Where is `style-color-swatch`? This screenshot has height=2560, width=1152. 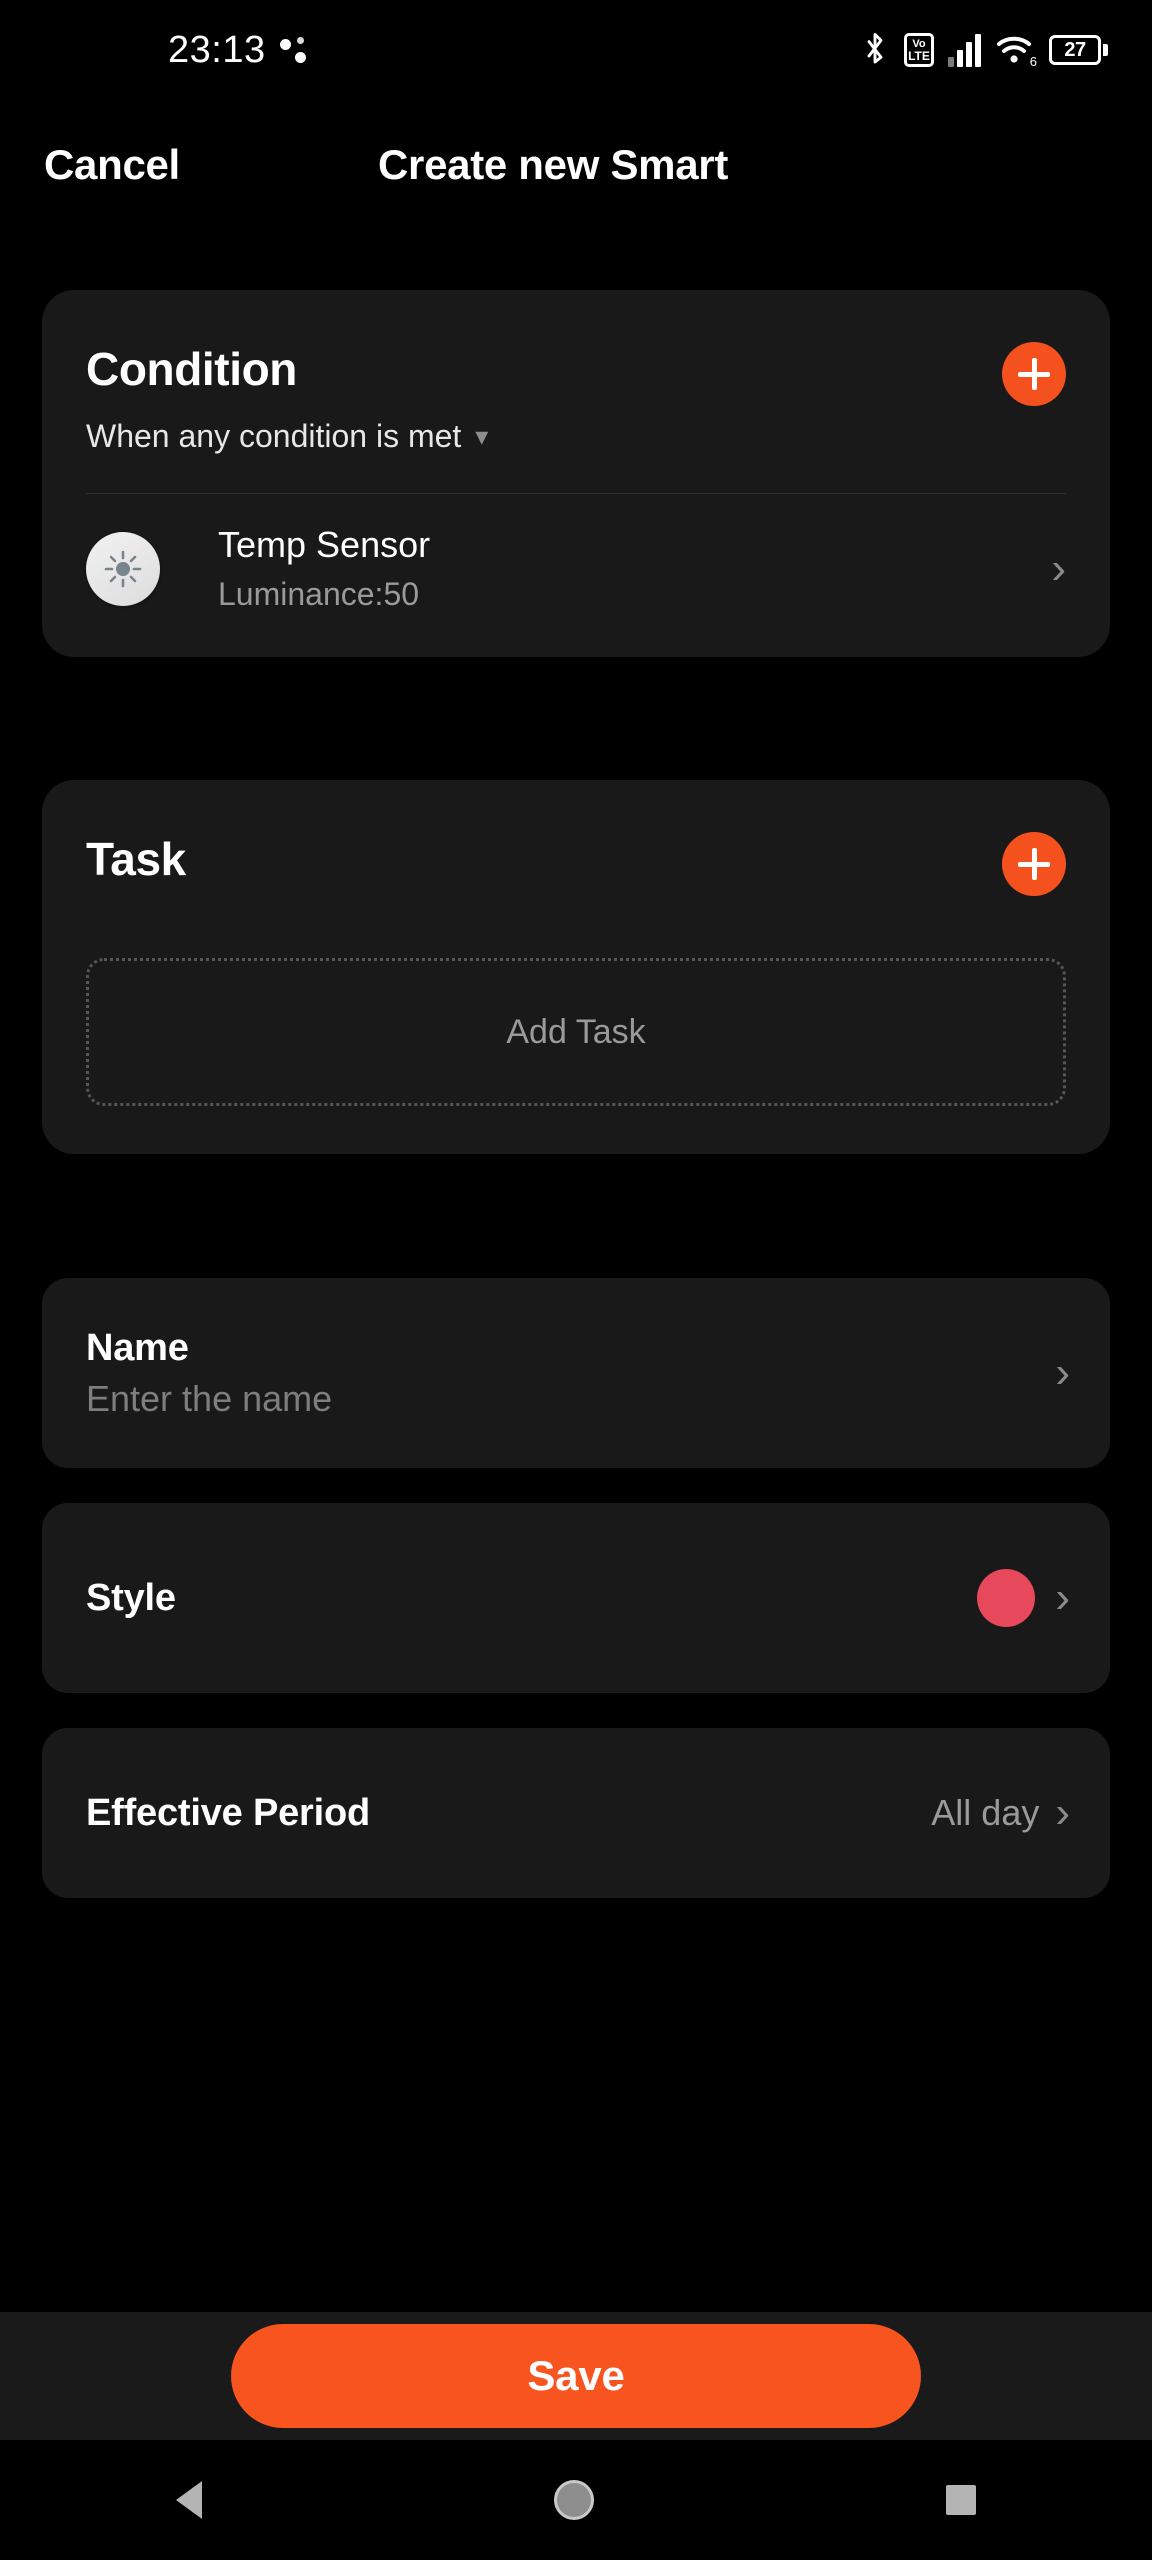 style-color-swatch is located at coordinates (1006, 1598).